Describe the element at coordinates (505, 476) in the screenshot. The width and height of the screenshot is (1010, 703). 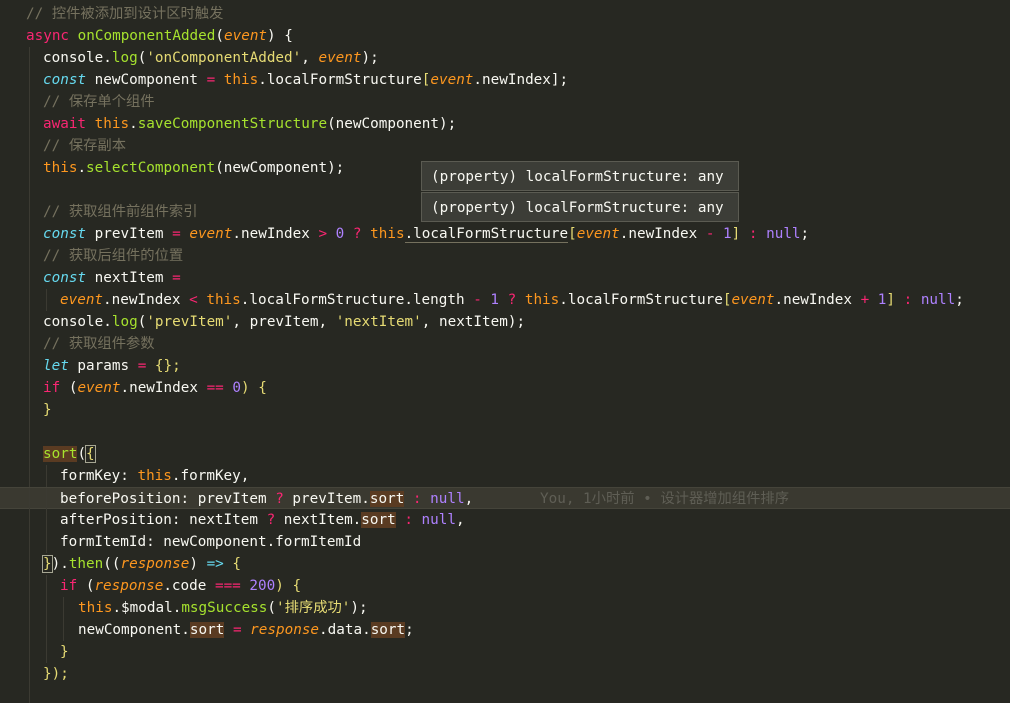
I see `code-line: formKey: this.formKey,` at that location.